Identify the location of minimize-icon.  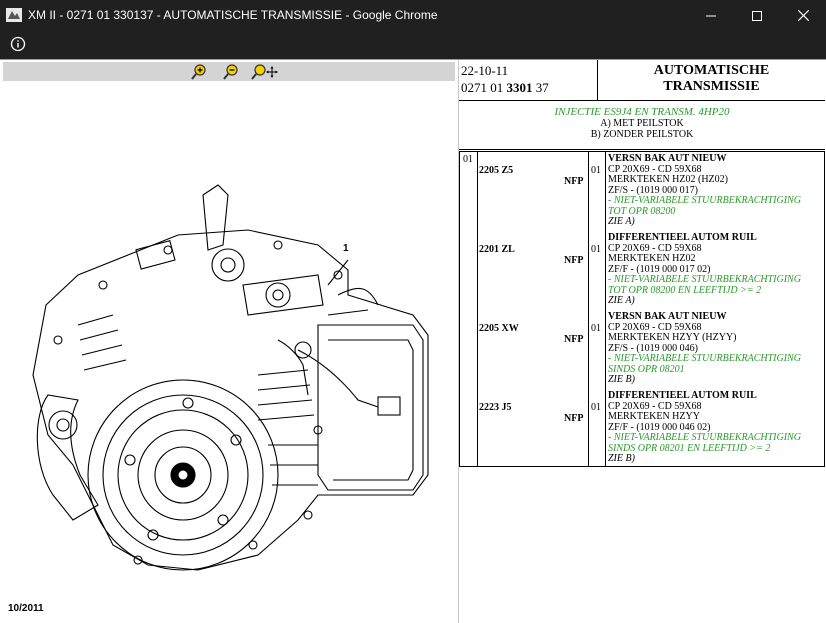
(711, 15).